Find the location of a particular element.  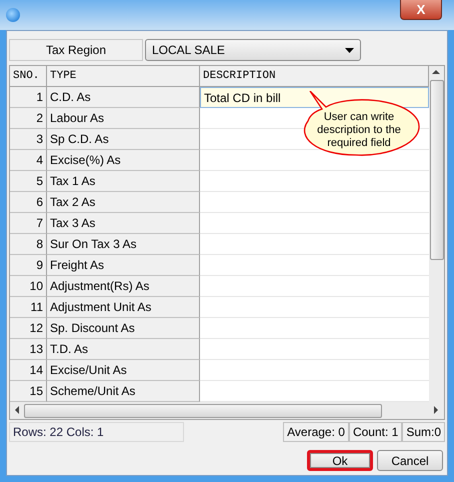

table-cell: Excise(%) As is located at coordinates (123, 160).